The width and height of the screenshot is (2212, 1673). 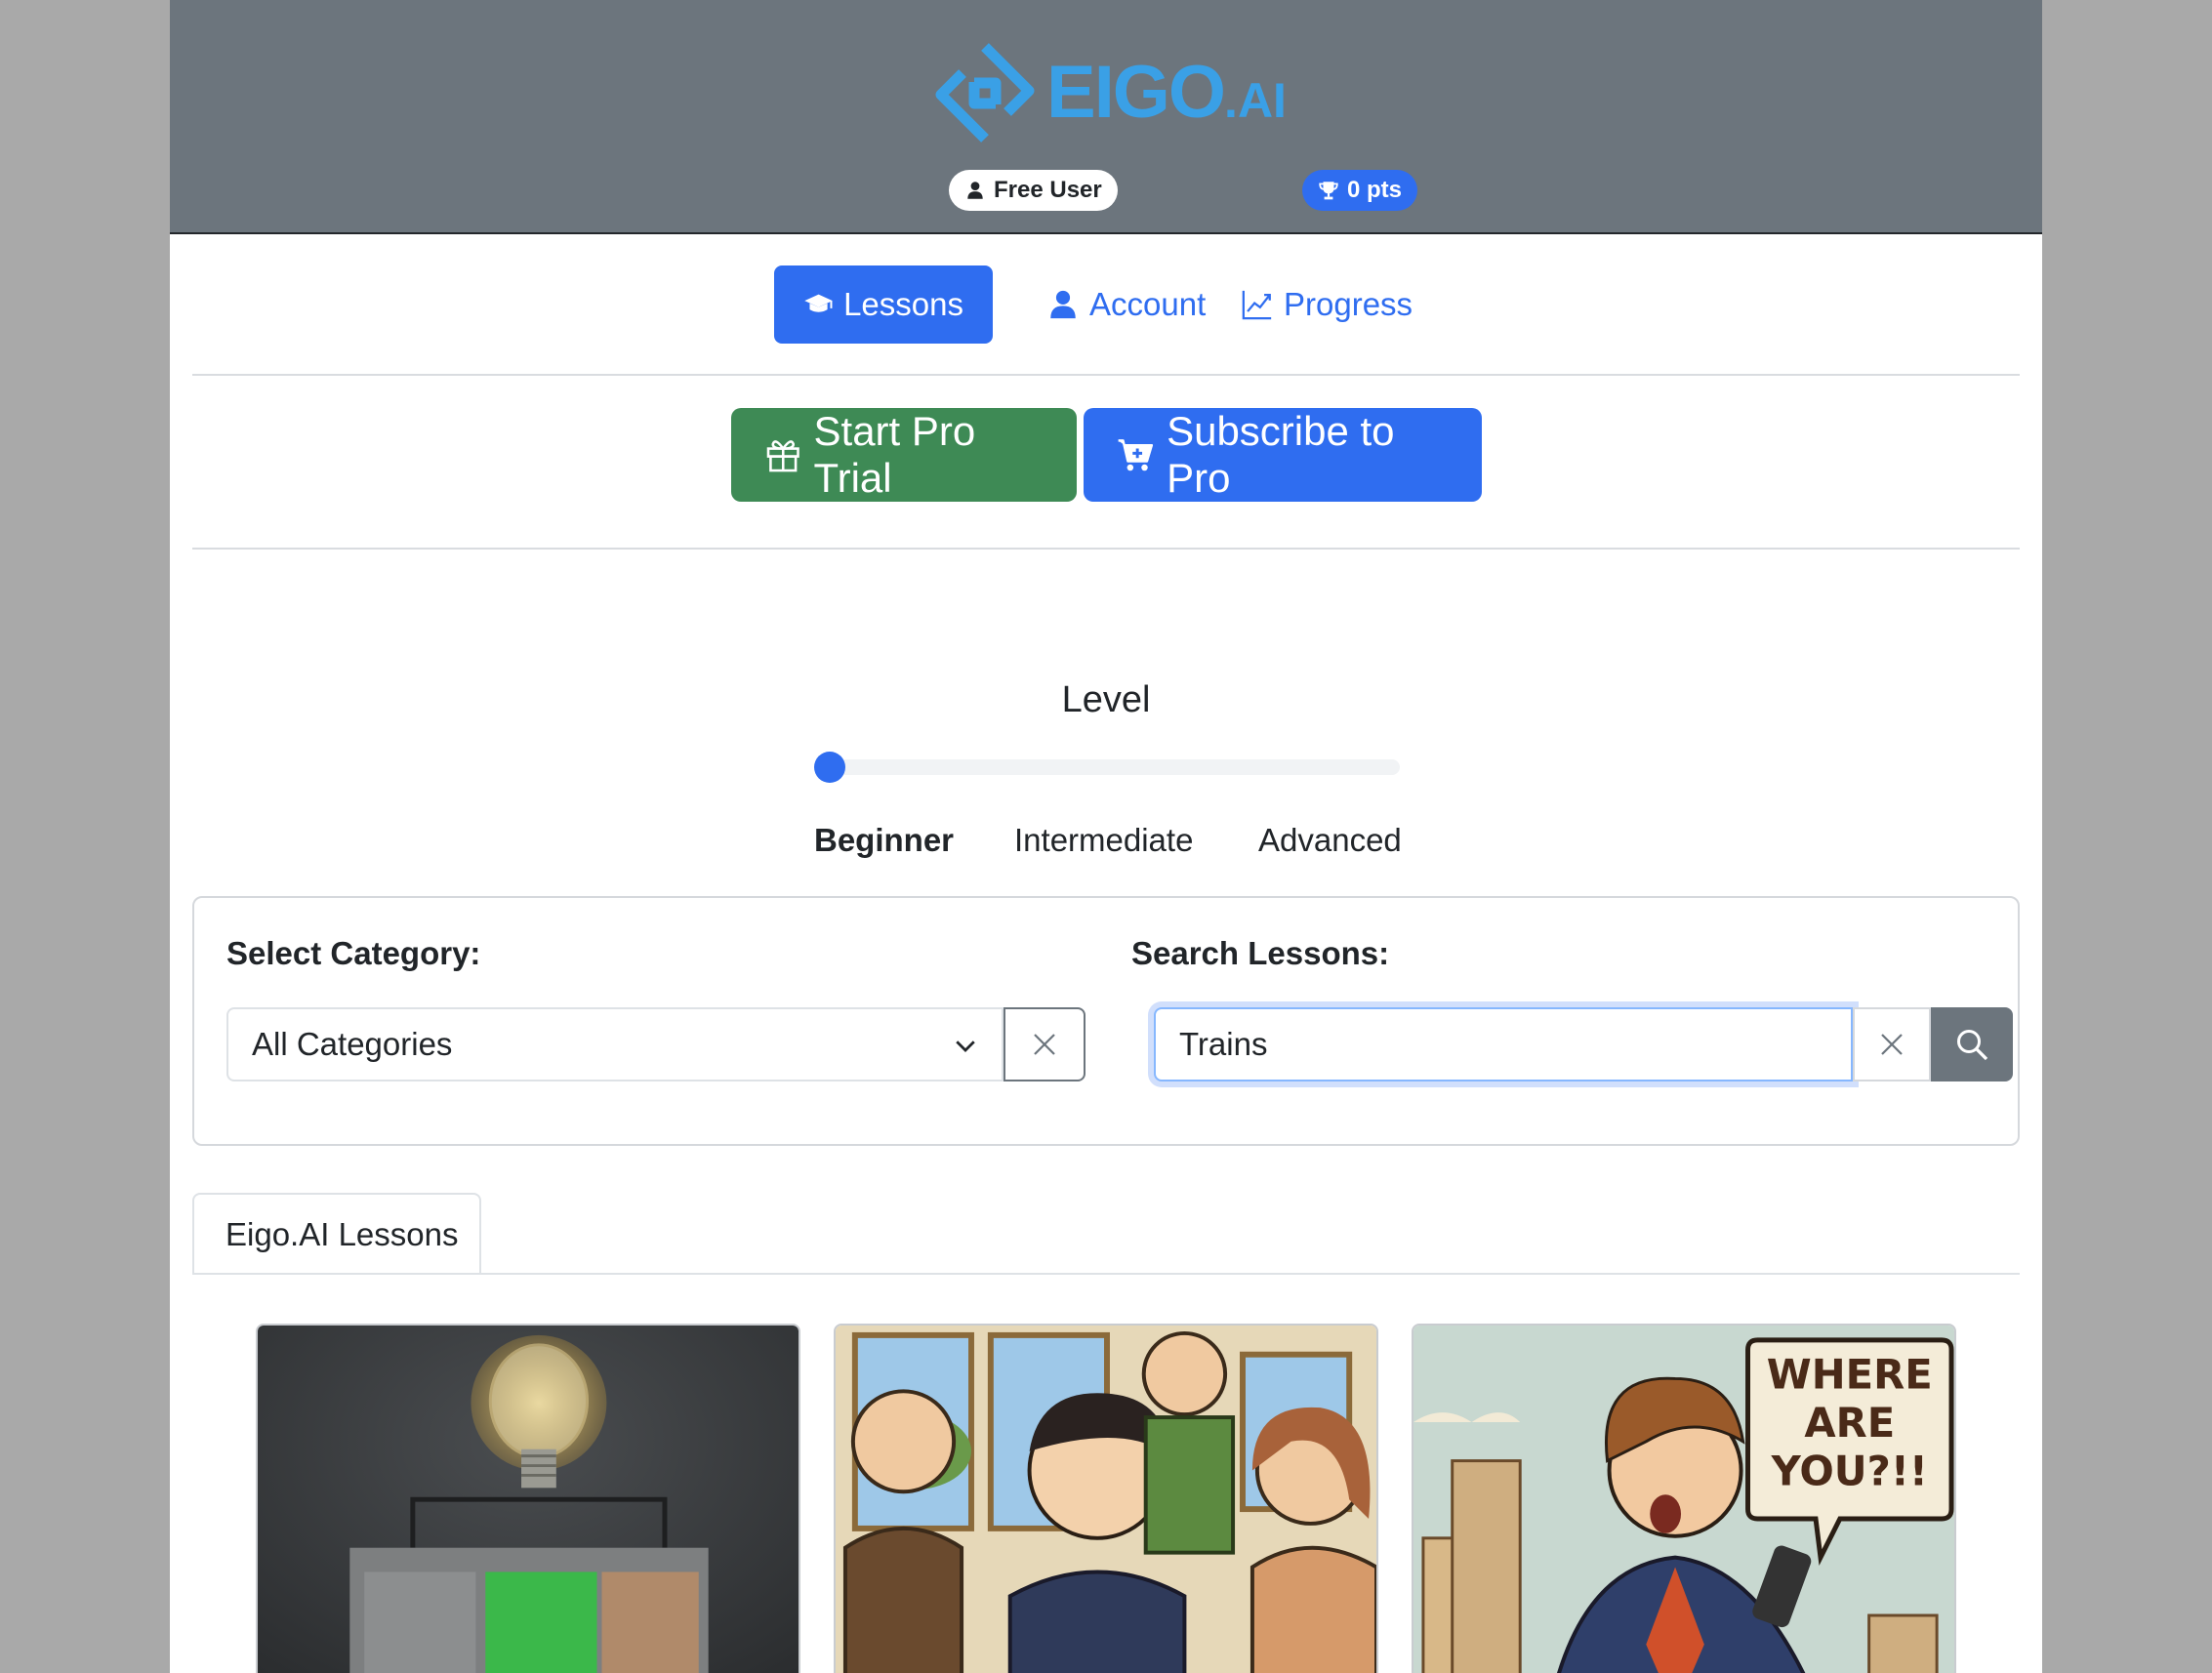 I want to click on tab-progress-label: Progress, so click(x=1348, y=304).